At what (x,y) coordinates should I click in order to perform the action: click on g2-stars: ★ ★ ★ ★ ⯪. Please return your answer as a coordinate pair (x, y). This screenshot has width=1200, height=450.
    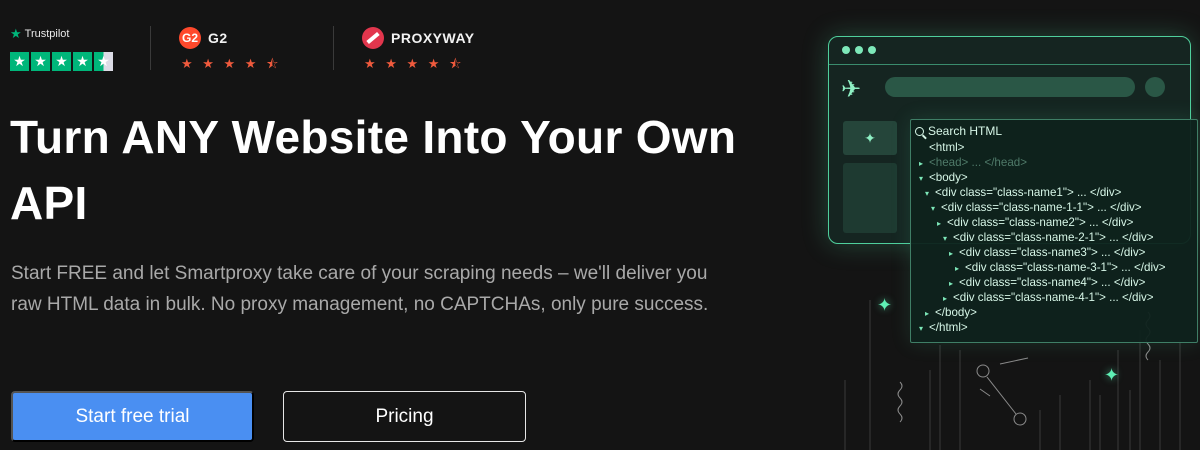
    Looking at the image, I should click on (231, 63).